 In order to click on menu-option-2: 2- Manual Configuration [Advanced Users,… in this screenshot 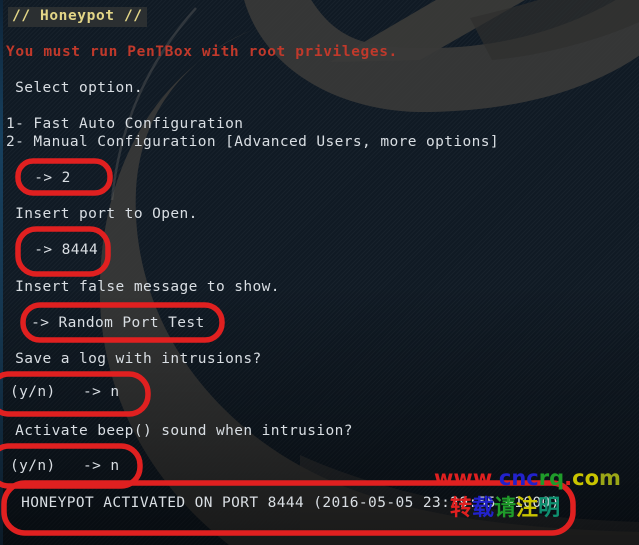, I will do `click(253, 142)`.